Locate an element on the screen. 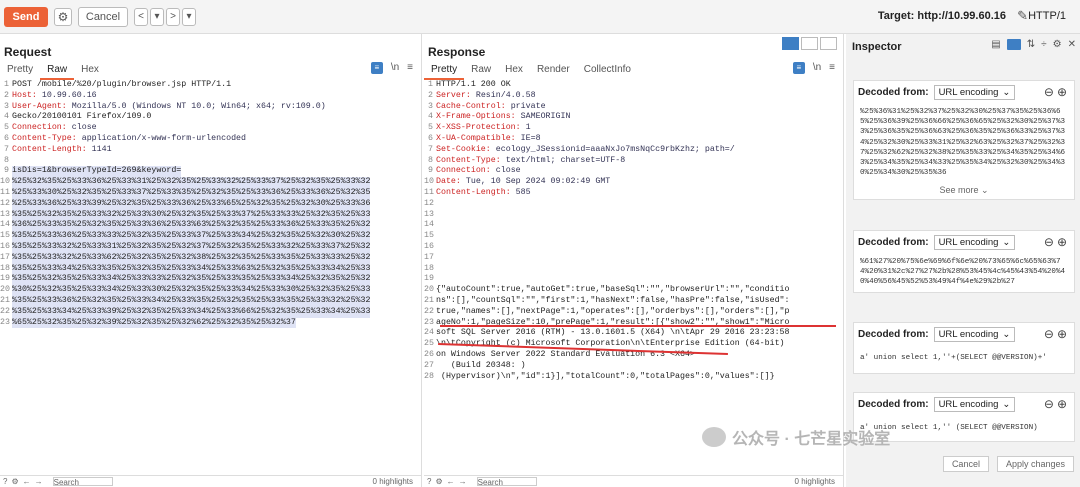  line-number: 7 is located at coordinates (6, 149).